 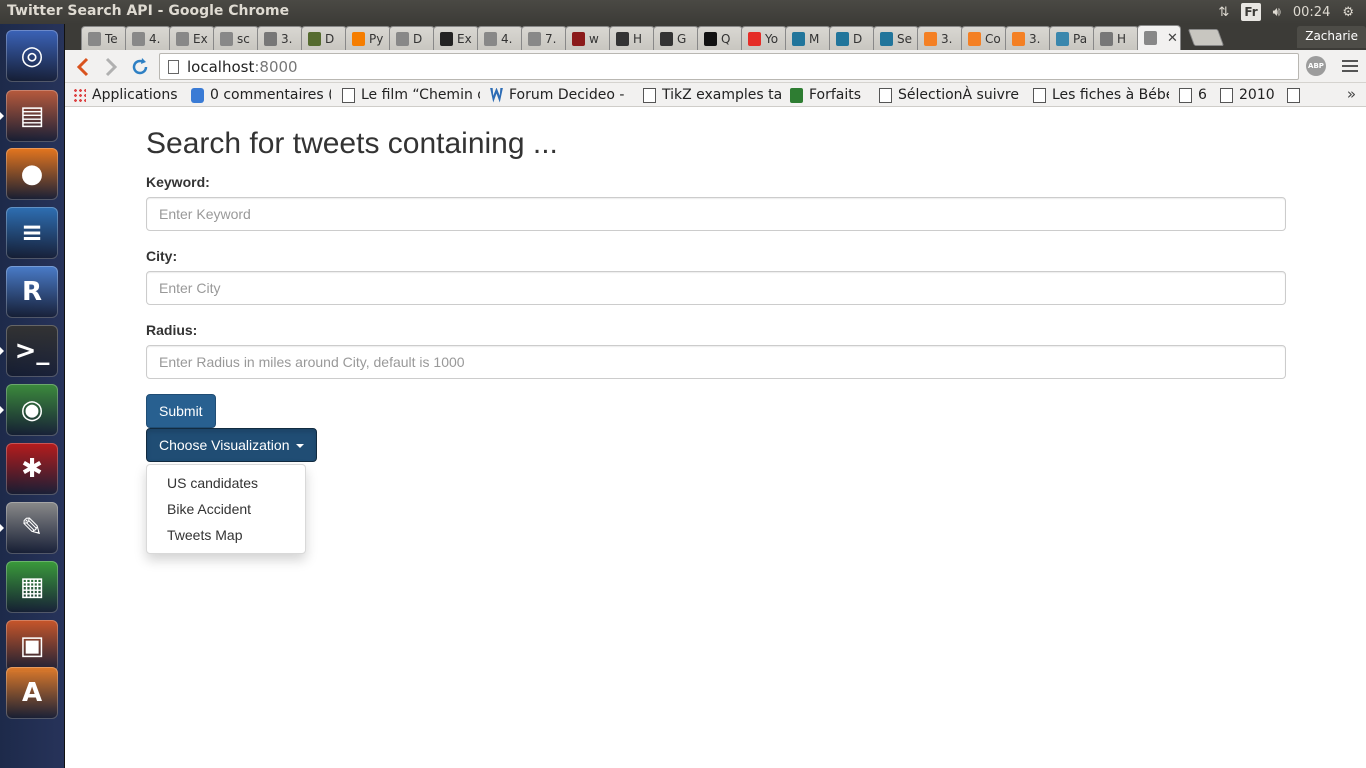 What do you see at coordinates (729, 66) in the screenshot?
I see `address-bar: localhost:8000` at bounding box center [729, 66].